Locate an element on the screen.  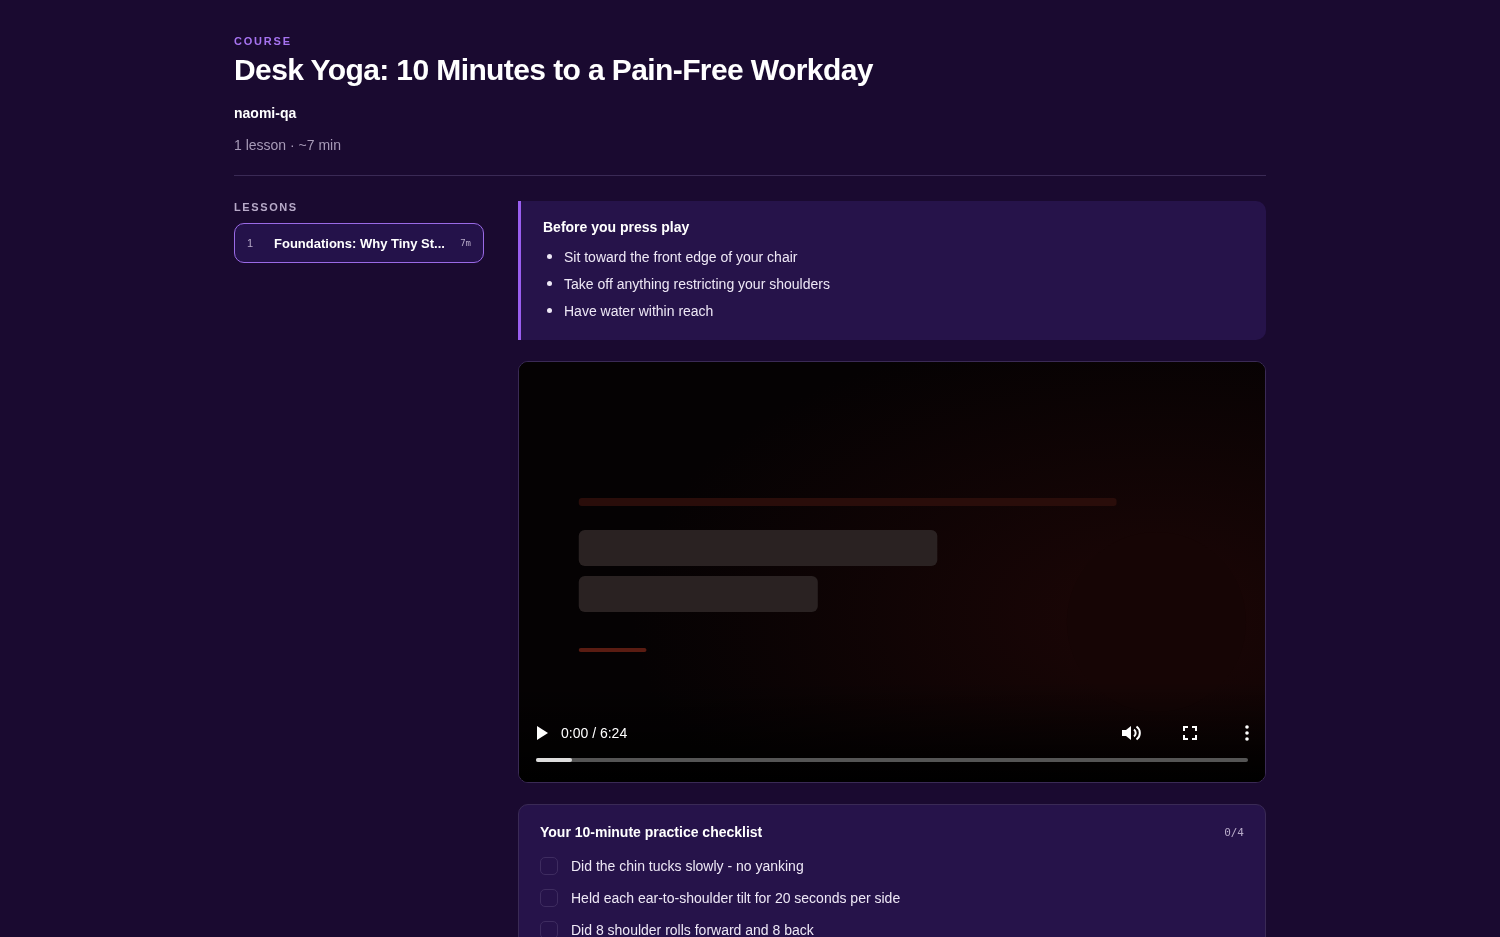
checklist-count: 0/4 is located at coordinates (1234, 832).